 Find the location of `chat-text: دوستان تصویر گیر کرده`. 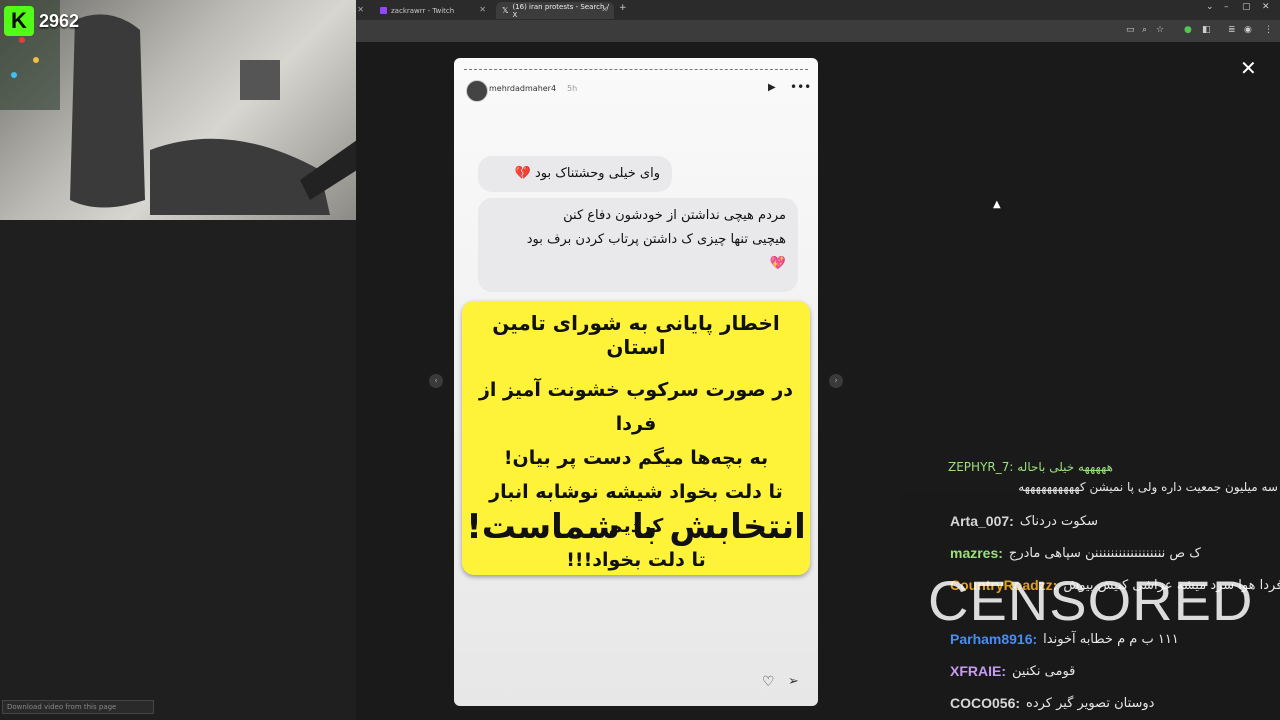

chat-text: دوستان تصویر گیر کرده is located at coordinates (1090, 703).